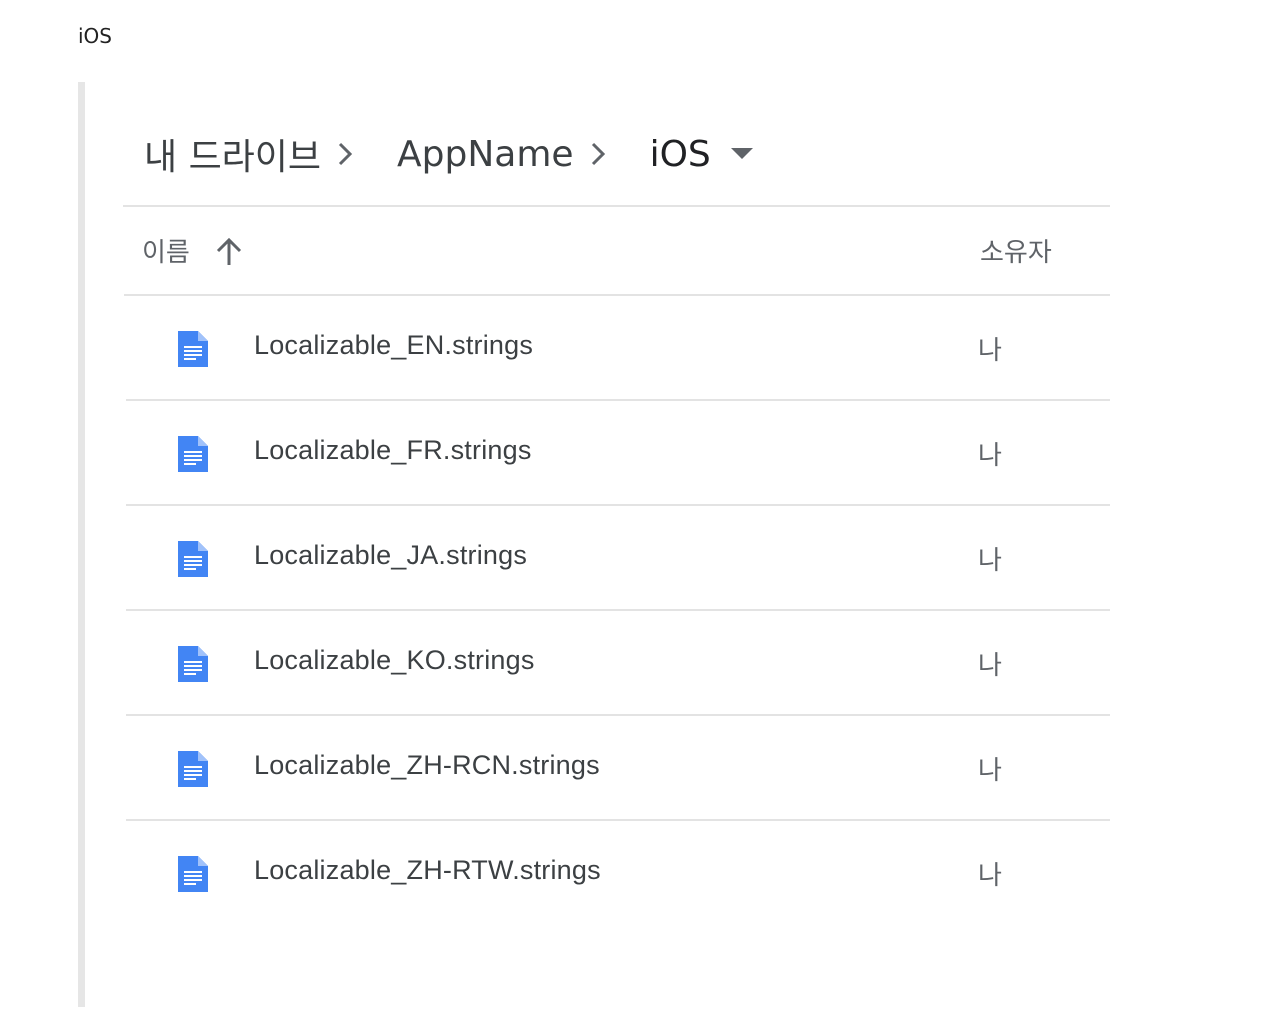  What do you see at coordinates (485, 154) in the screenshot?
I see `breadcrumb-item-appname: AppName` at bounding box center [485, 154].